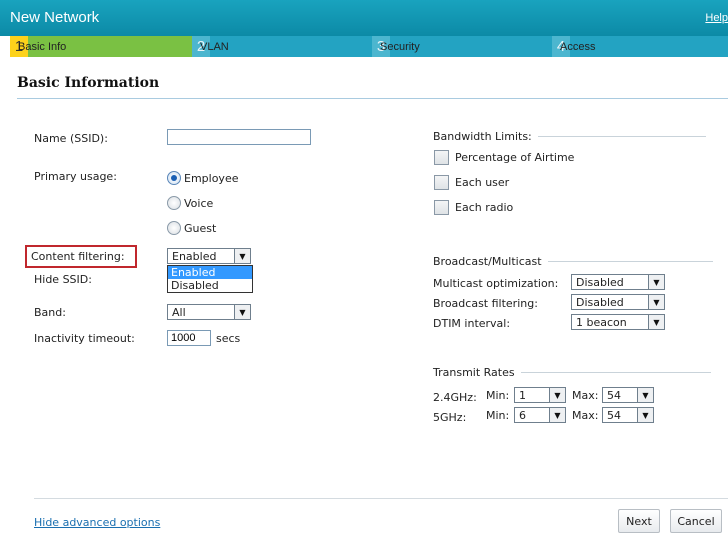  I want to click on step-label: Basic Info, so click(42, 46).